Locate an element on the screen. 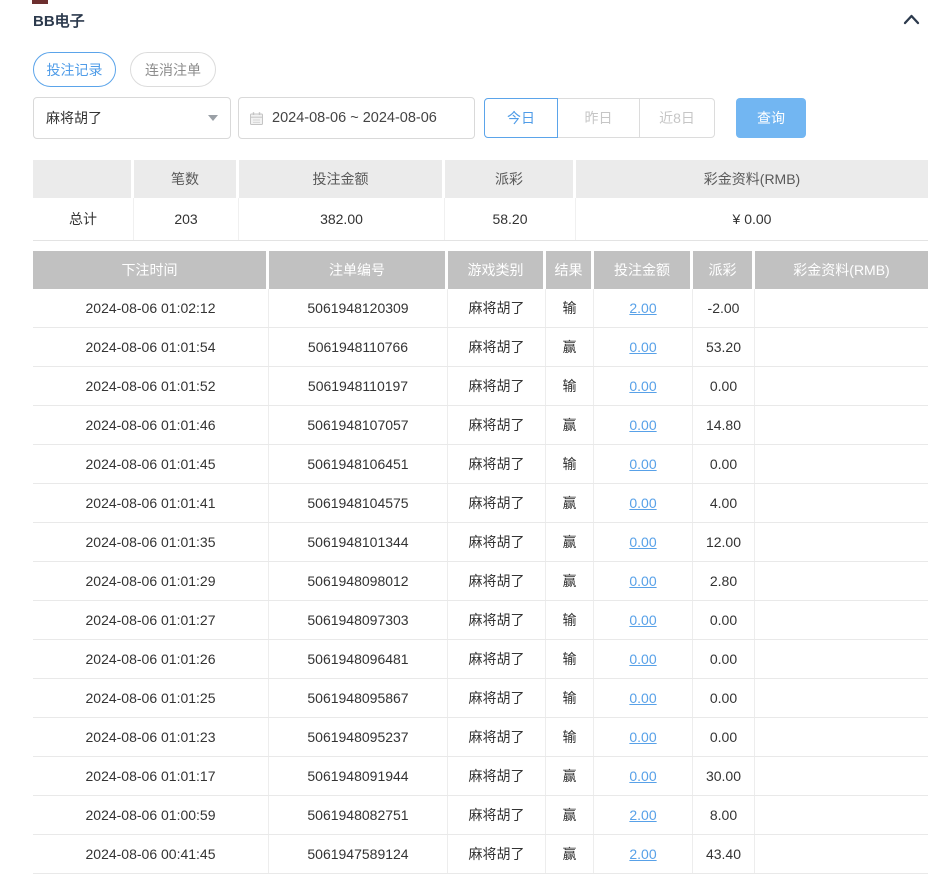  yesterday-button: 昨日 is located at coordinates (598, 118).